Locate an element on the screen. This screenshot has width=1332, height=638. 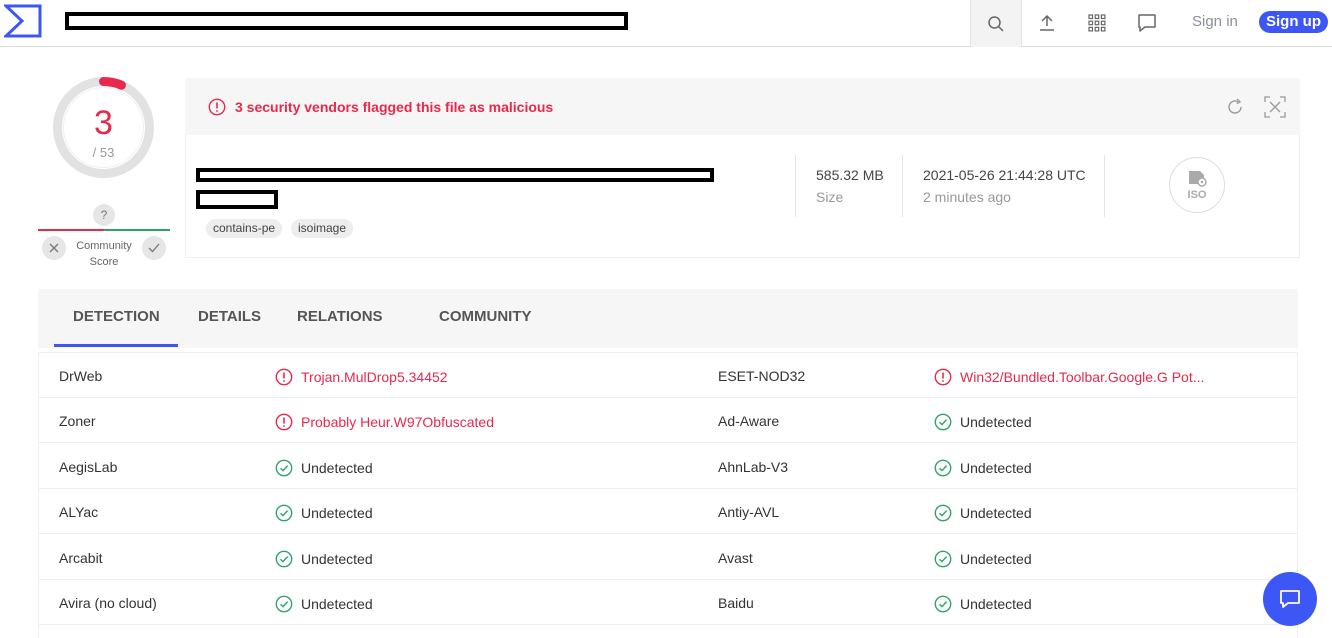
top-bar: Sign in Sign up is located at coordinates (666, 23).